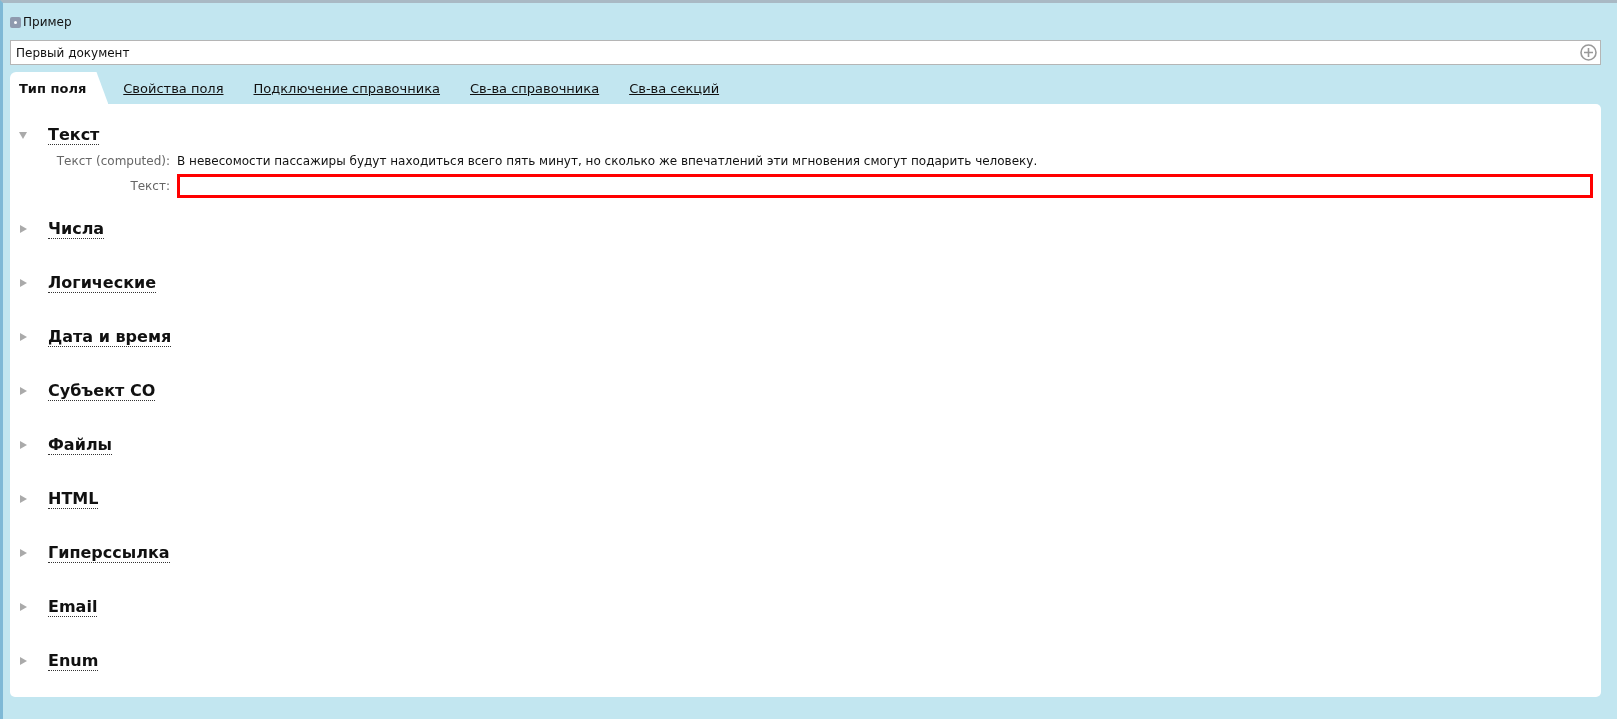  What do you see at coordinates (1588, 52) in the screenshot?
I see `add-icon` at bounding box center [1588, 52].